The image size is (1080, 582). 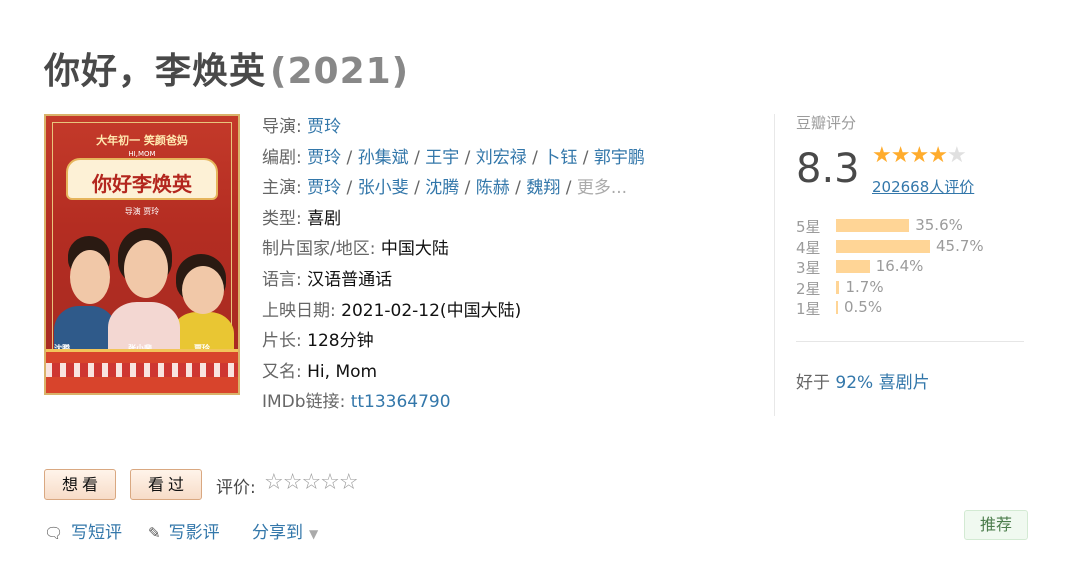 What do you see at coordinates (316, 249) in the screenshot?
I see `country-label: 制片国家/地区` at bounding box center [316, 249].